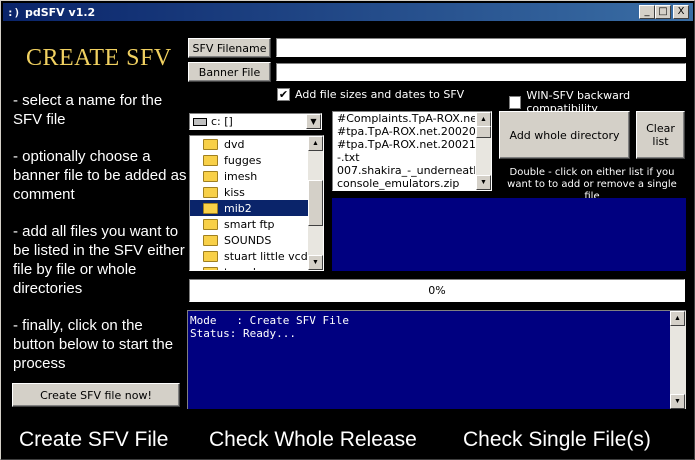 This screenshot has height=460, width=695. I want to click on directory-item: stuart little vcd, so click(249, 256).